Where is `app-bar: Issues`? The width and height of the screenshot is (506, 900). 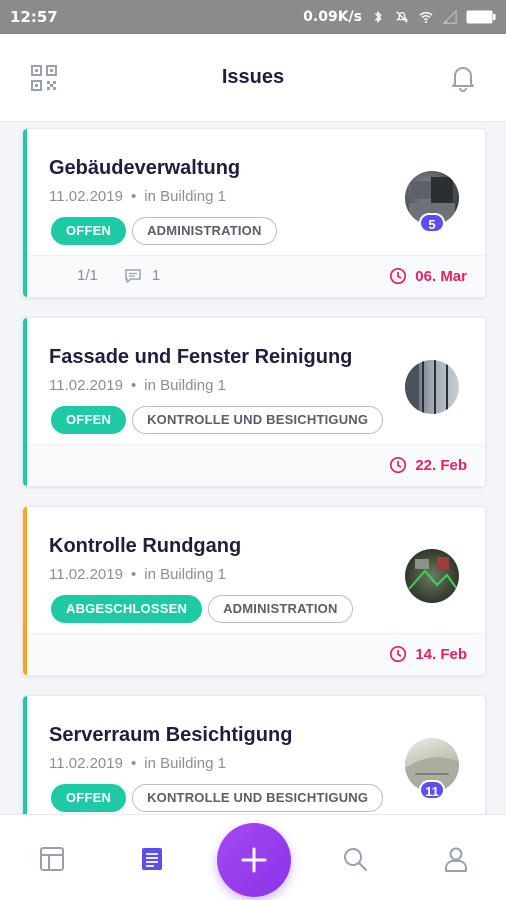 app-bar: Issues is located at coordinates (253, 78).